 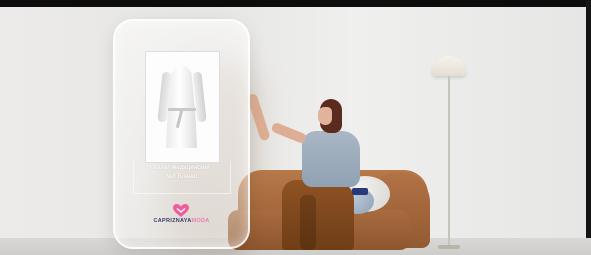 What do you see at coordinates (331, 159) in the screenshot?
I see `woman-shirt` at bounding box center [331, 159].